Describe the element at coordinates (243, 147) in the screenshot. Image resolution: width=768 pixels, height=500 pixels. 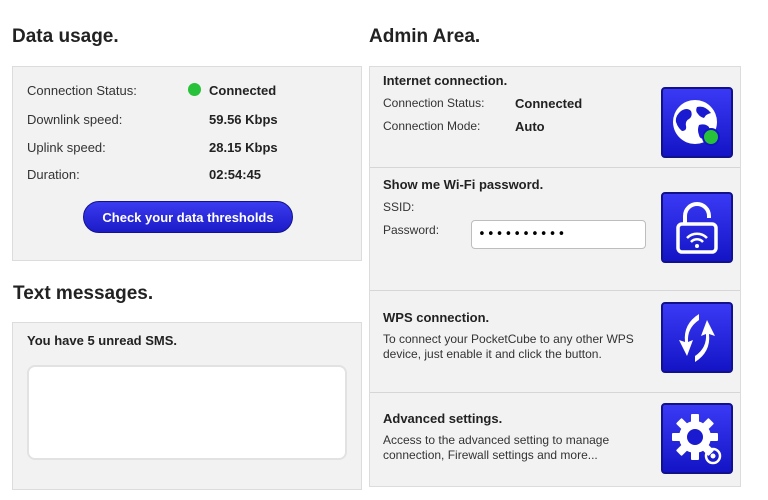
I see `uplink-speed-value: 28.15 Kbps` at that location.